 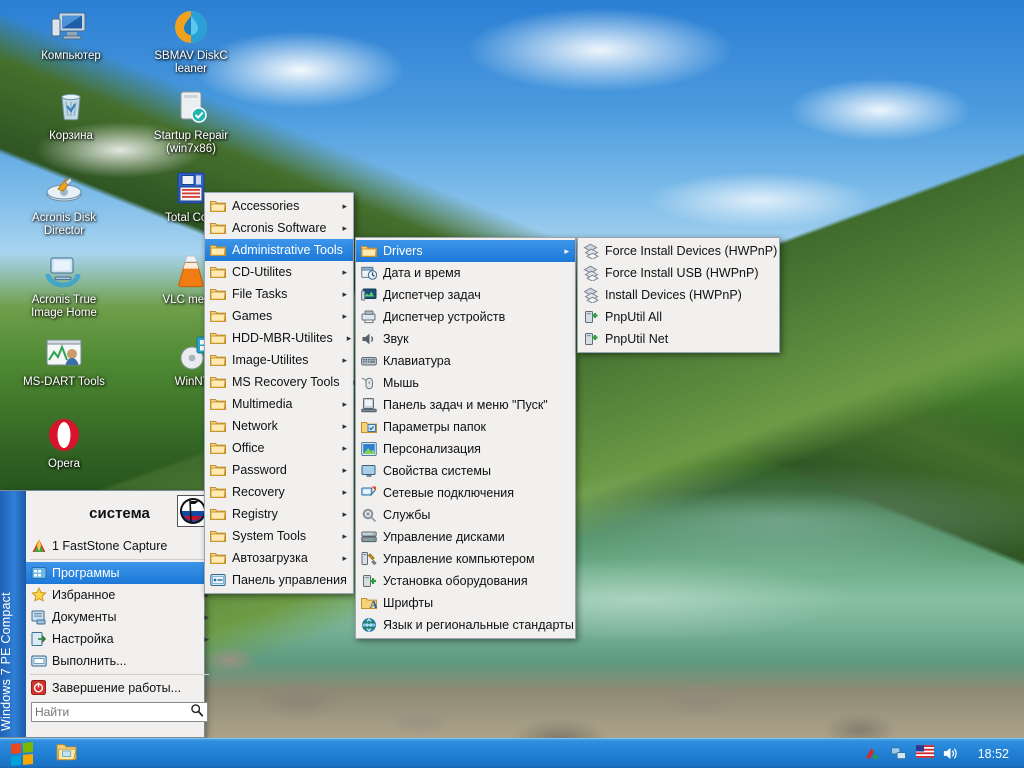 What do you see at coordinates (71, 114) in the screenshot?
I see `desktop-icon-recycle-bin: Корзина` at bounding box center [71, 114].